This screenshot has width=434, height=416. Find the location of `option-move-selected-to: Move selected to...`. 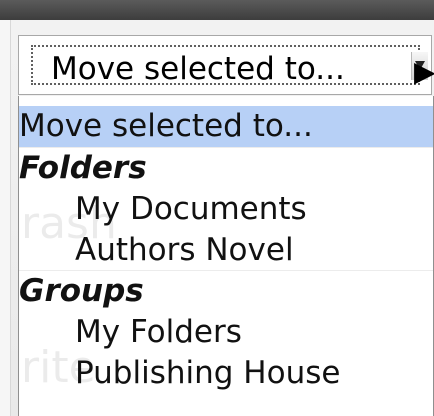

option-move-selected-to: Move selected to... is located at coordinates (226, 127).